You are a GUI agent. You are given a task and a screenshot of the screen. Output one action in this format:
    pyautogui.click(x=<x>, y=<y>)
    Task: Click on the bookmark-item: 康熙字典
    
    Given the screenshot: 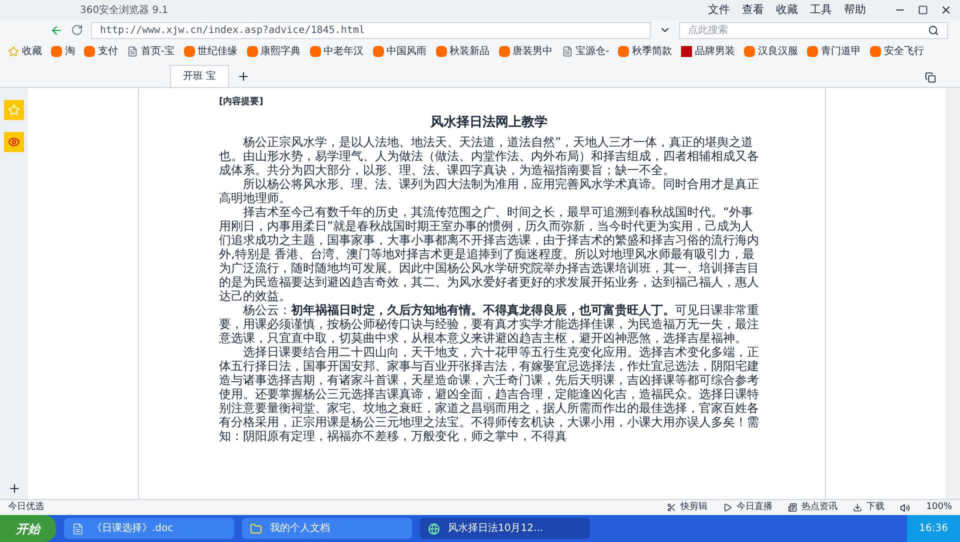 What is the action you would take?
    pyautogui.click(x=273, y=51)
    